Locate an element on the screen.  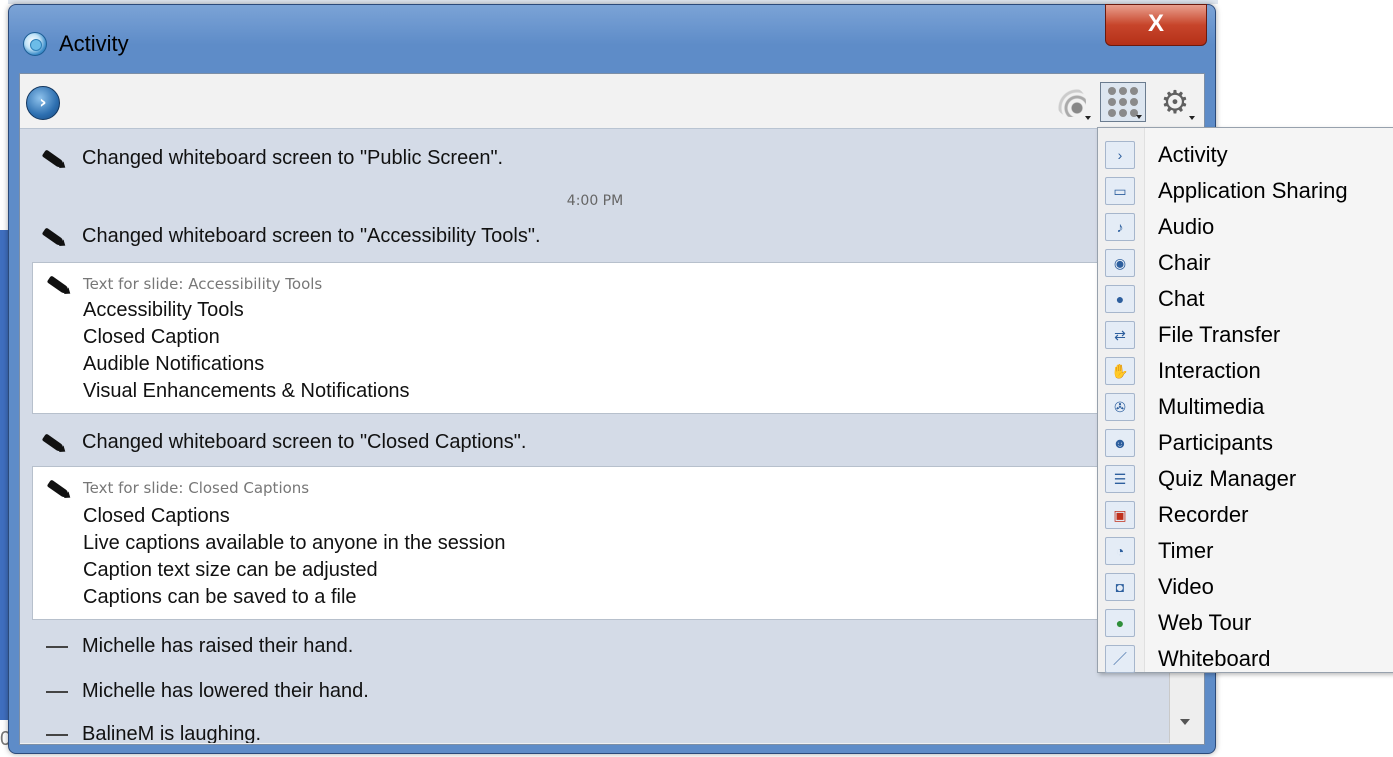
brush-icon: ／ is located at coordinates (1120, 659).